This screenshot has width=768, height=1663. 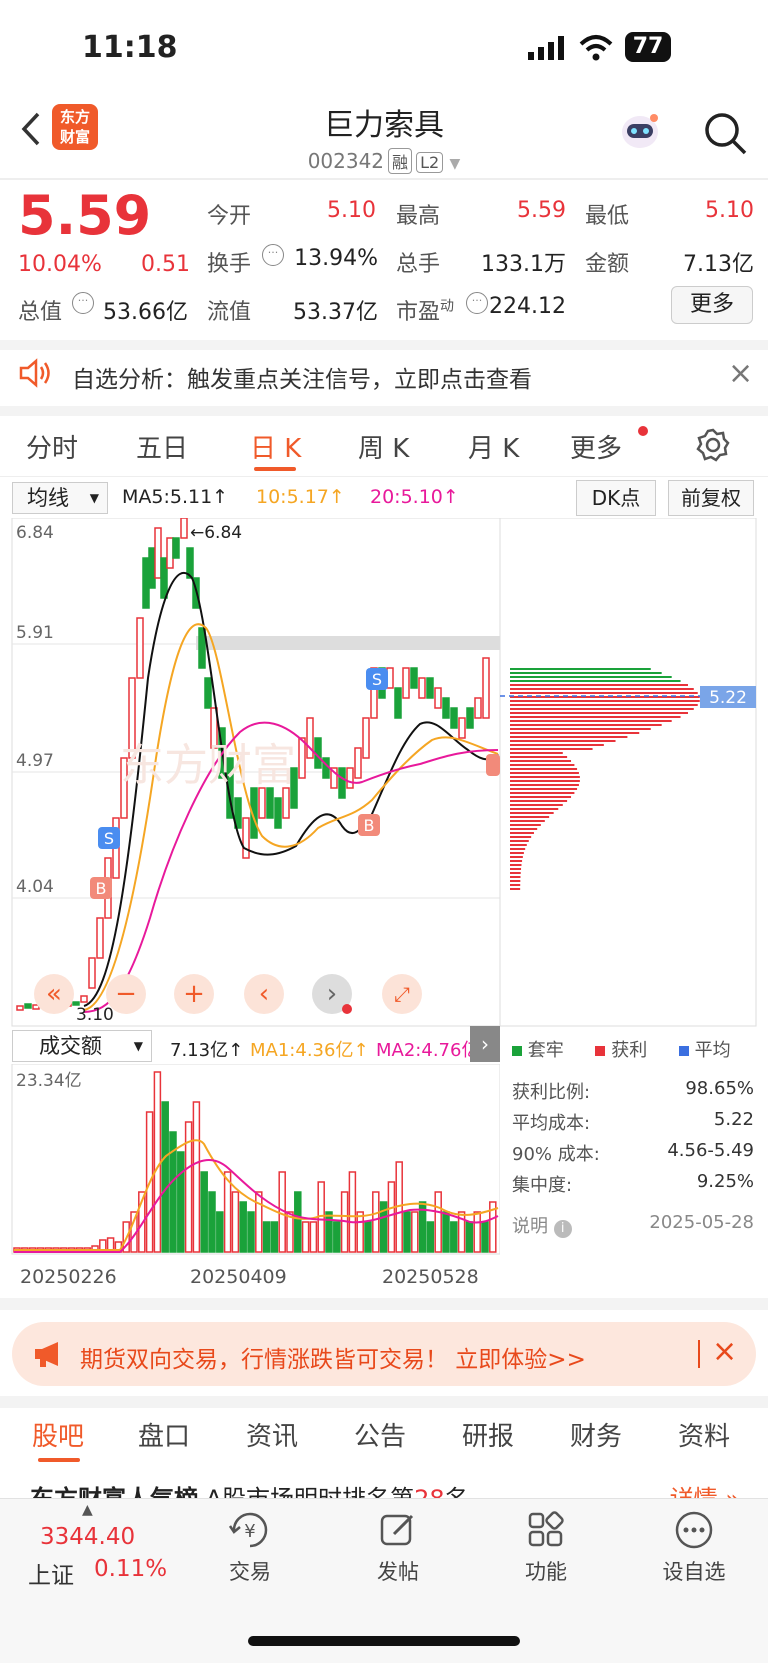 What do you see at coordinates (694, 1532) in the screenshot?
I see `more-dots-icon` at bounding box center [694, 1532].